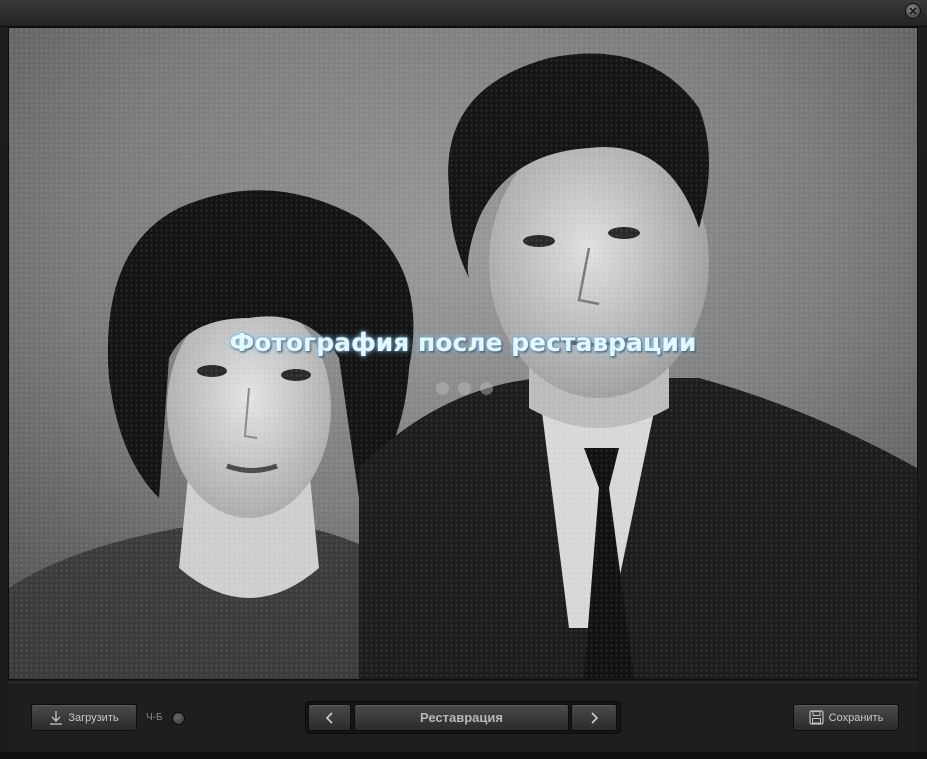  I want to click on load-button: Загрузить, so click(84, 717).